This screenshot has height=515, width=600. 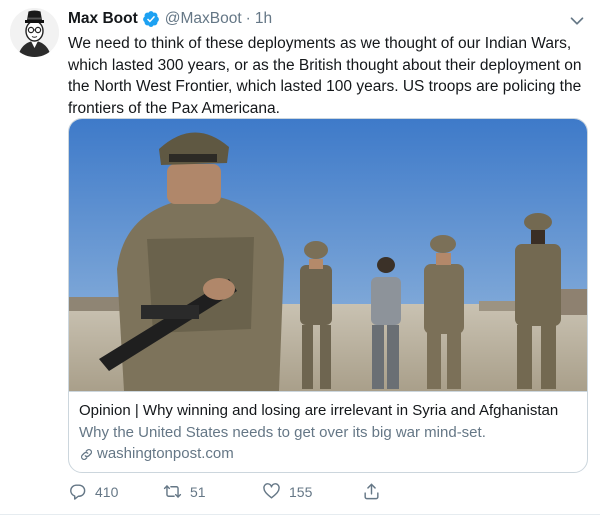 I want to click on reply-icon, so click(x=78, y=492).